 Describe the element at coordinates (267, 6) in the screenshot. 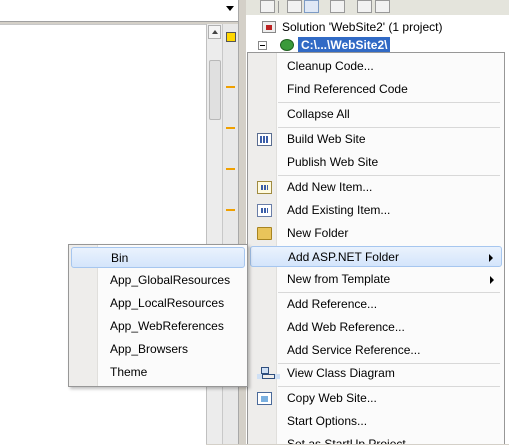

I see `properties-icon` at that location.